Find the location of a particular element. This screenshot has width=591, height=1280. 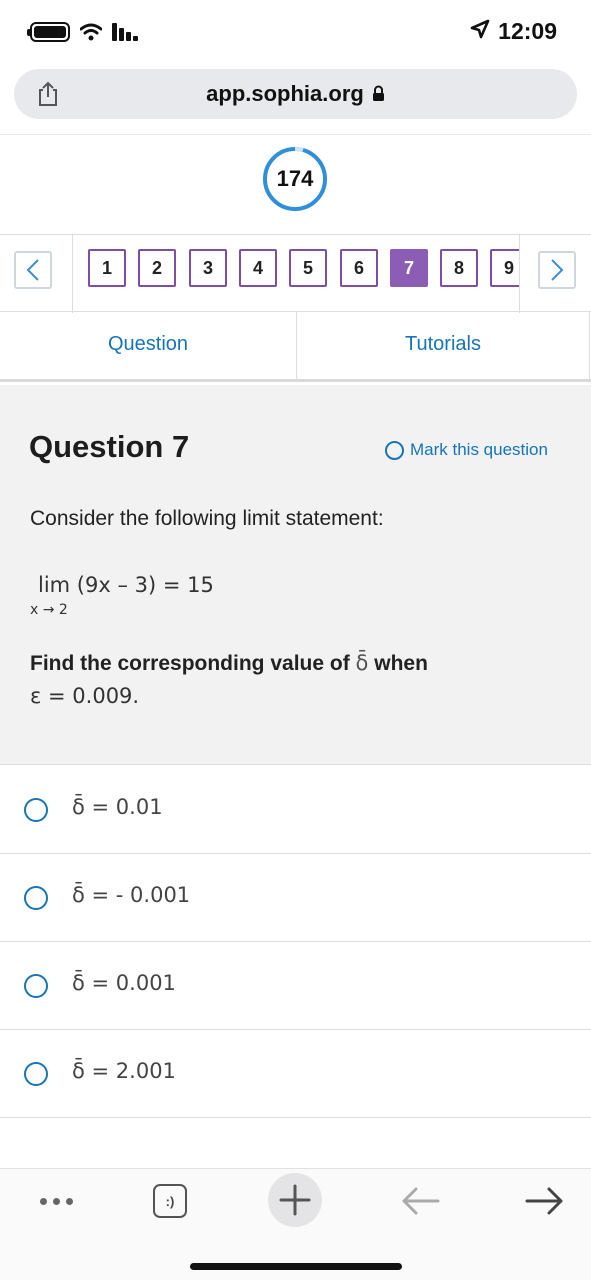

page-button-7: 7 is located at coordinates (409, 268).